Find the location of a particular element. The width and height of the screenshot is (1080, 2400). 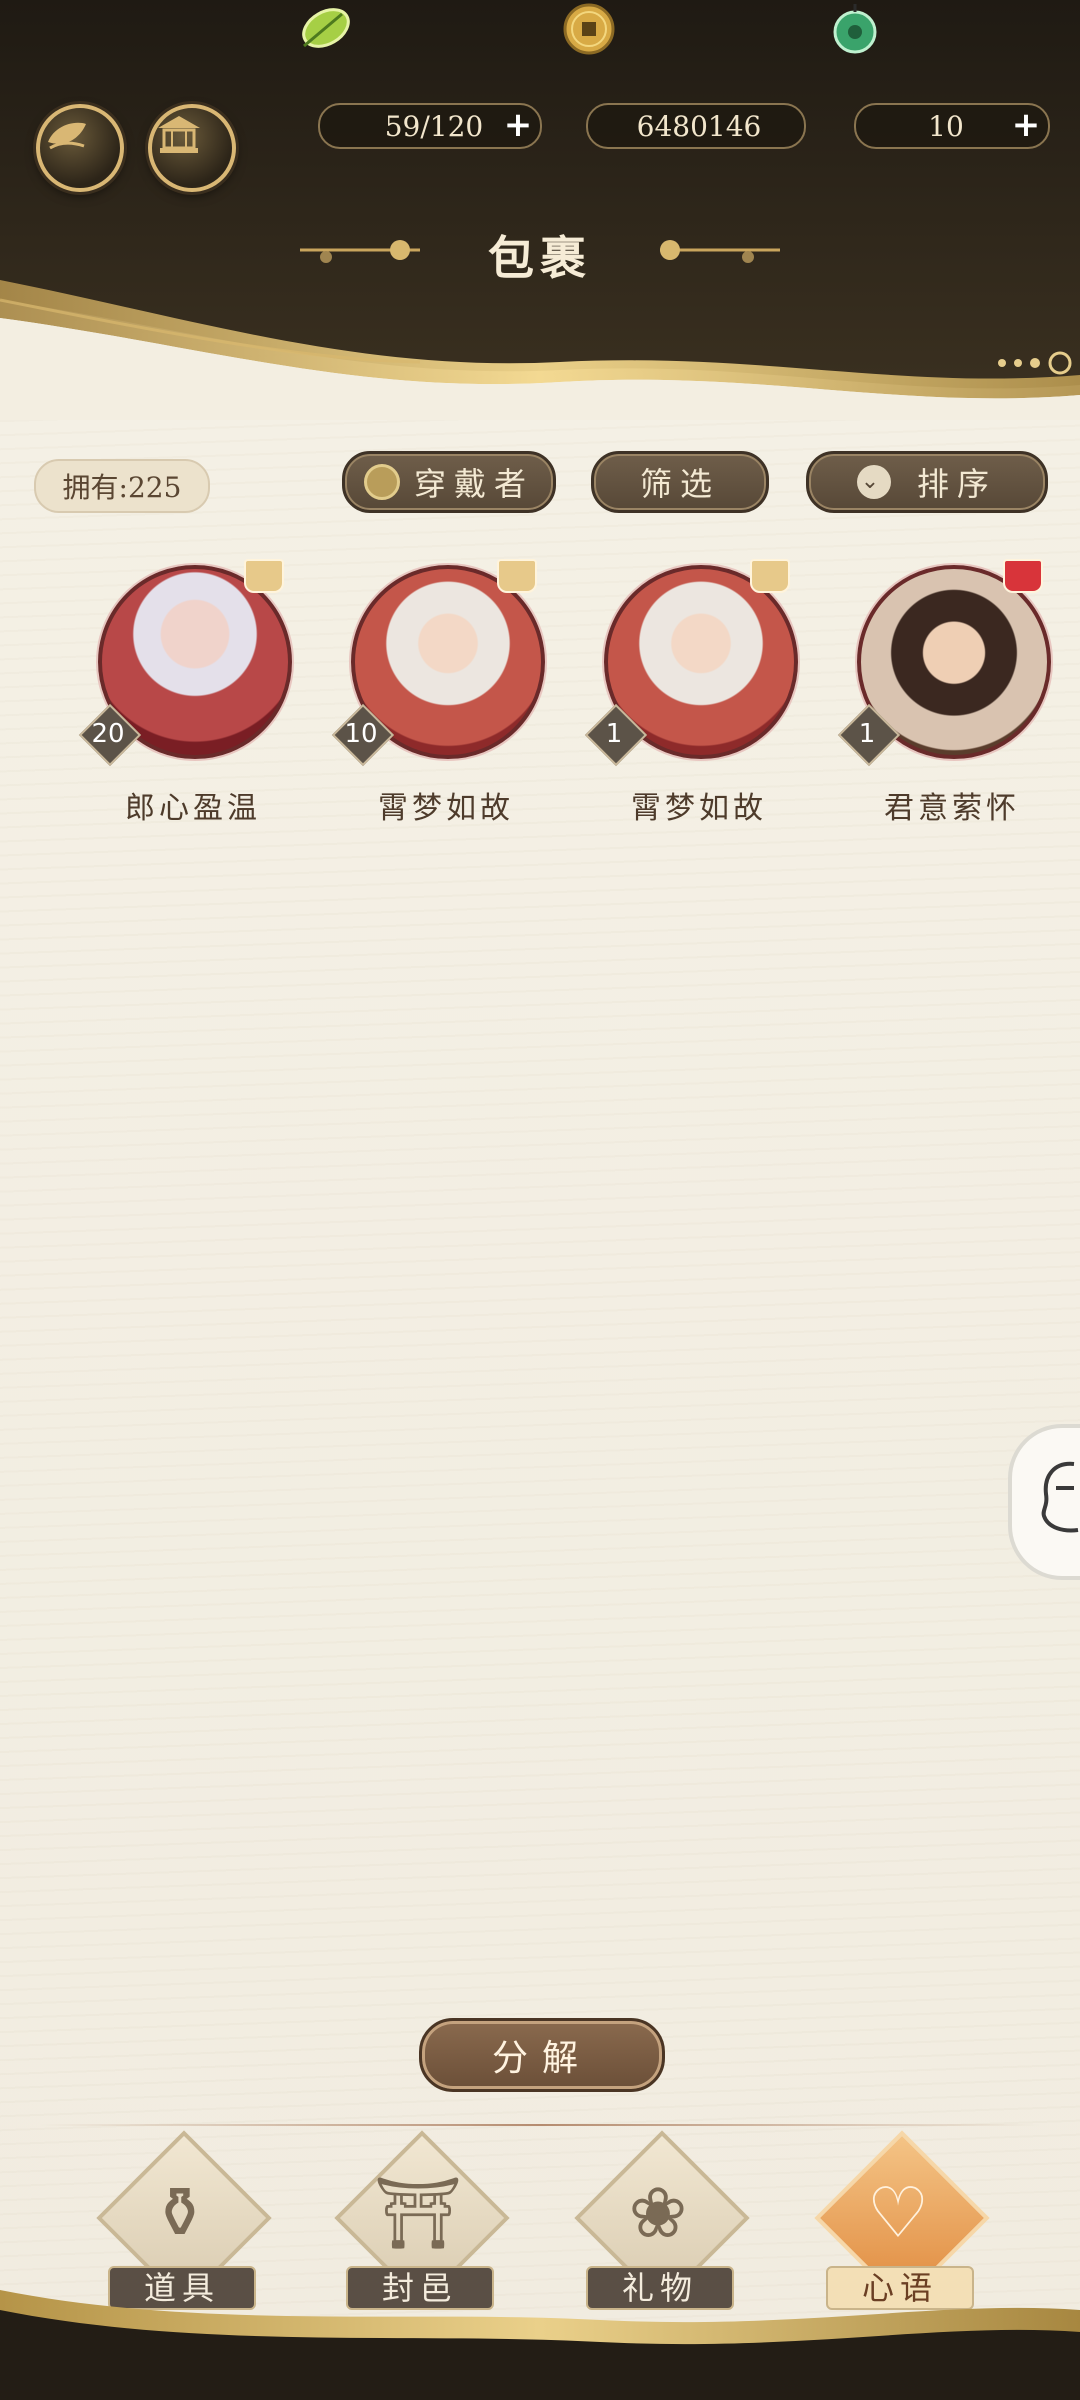

sort-button: ⌄ 排序 is located at coordinates (927, 482).